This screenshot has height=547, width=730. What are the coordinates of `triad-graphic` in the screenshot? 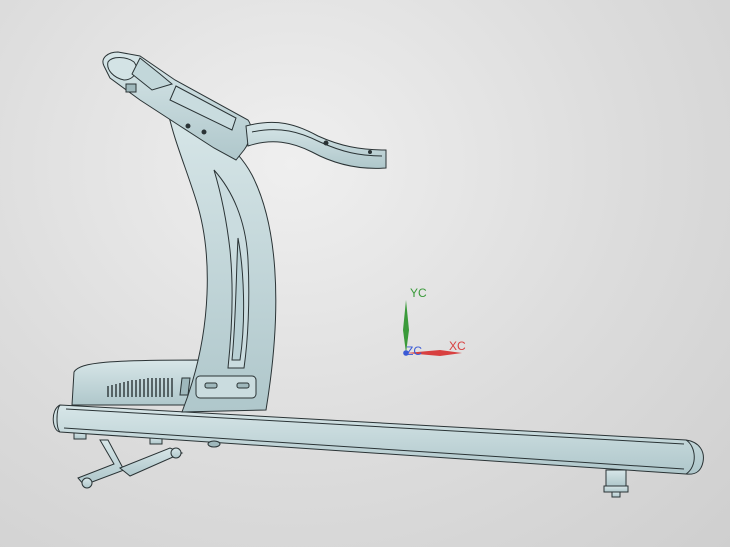 It's located at (432, 328).